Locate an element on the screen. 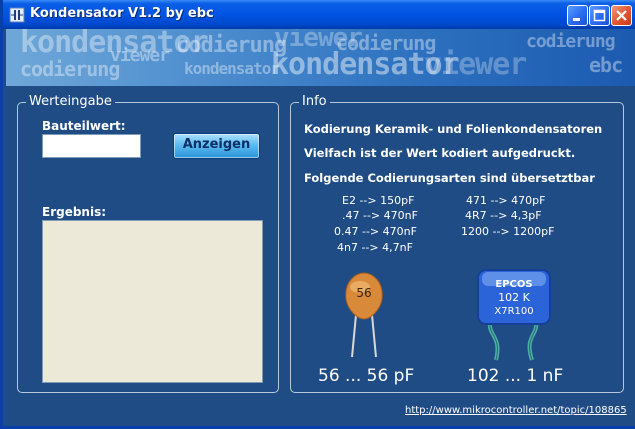  bauteilwert-label: Bauteilwert: is located at coordinates (84, 126).